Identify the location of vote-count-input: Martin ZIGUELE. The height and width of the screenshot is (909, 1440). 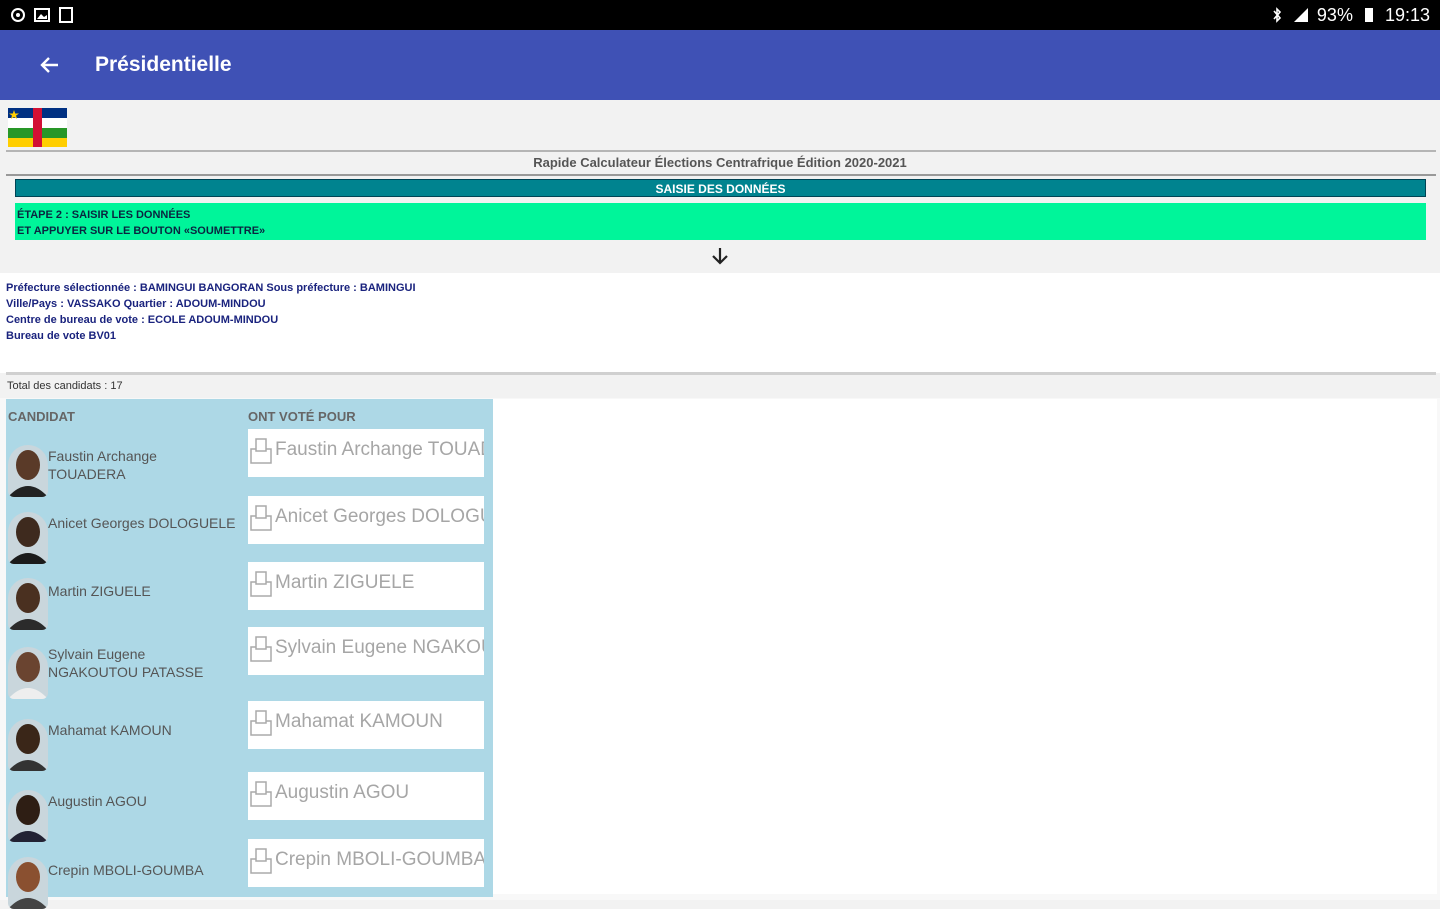
(366, 586).